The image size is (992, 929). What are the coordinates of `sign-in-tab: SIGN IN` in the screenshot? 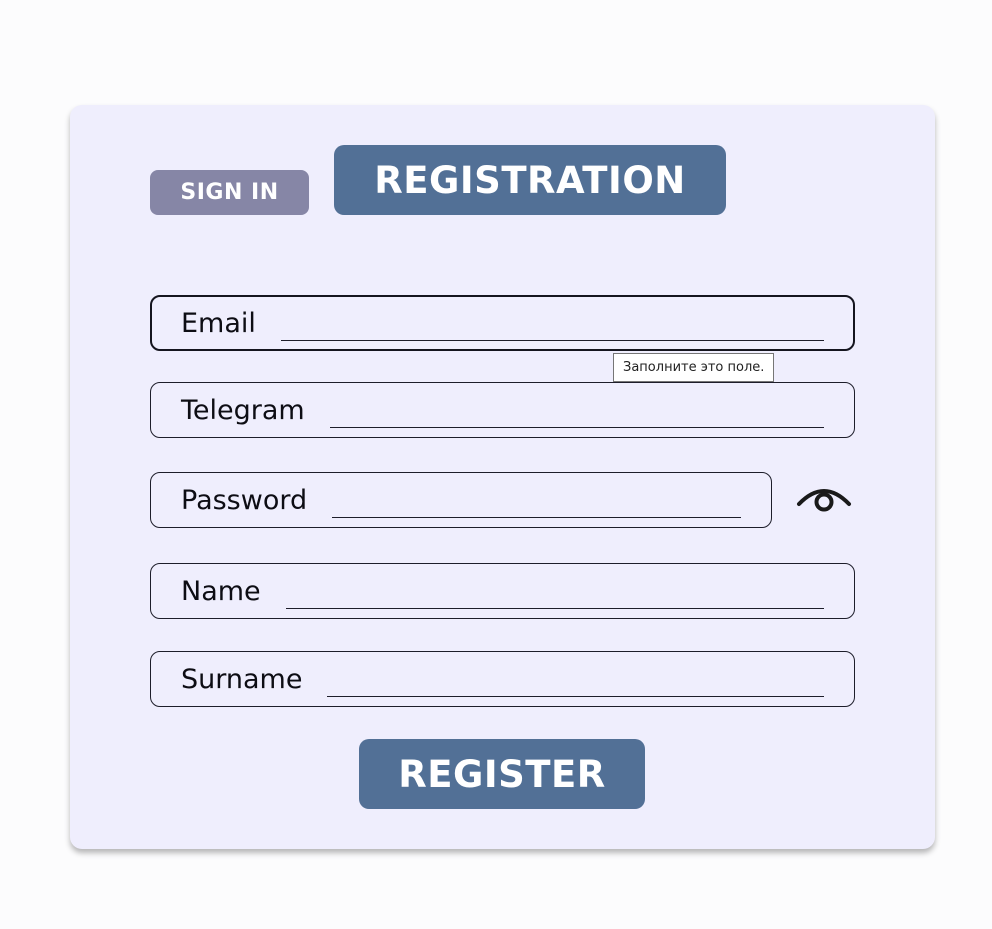 It's located at (229, 192).